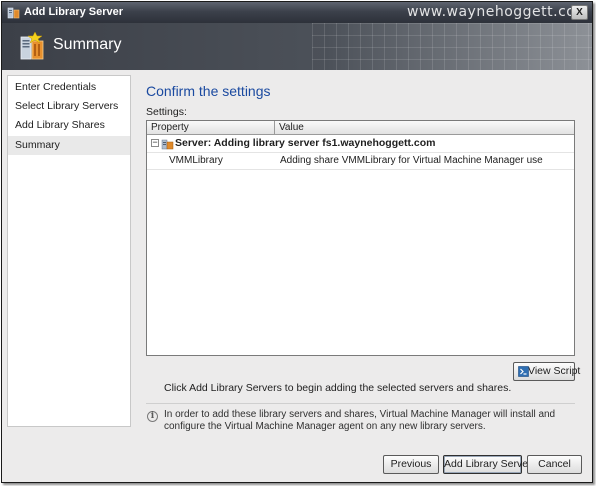 Image resolution: width=596 pixels, height=486 pixels. What do you see at coordinates (69, 87) in the screenshot?
I see `nav-item-enter-credentials: Enter Credentials` at bounding box center [69, 87].